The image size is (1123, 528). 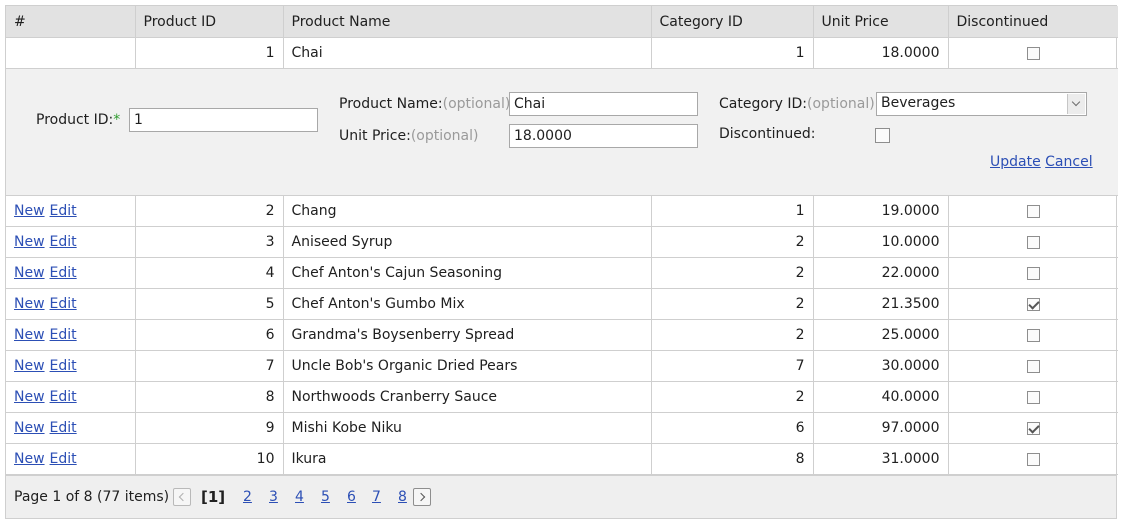 What do you see at coordinates (732, 428) in the screenshot?
I see `cell-category-id: 6` at bounding box center [732, 428].